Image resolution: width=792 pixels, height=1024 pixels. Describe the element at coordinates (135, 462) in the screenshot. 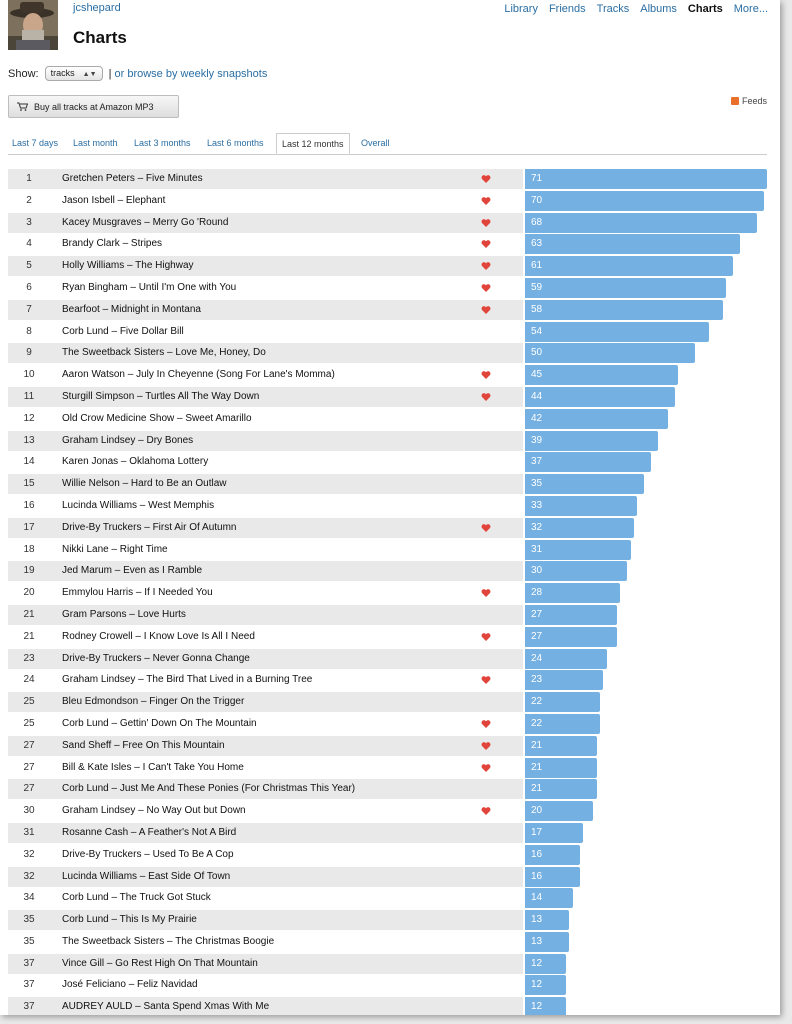

I see `track-link: Karen Jonas – Oklahoma Lottery` at that location.